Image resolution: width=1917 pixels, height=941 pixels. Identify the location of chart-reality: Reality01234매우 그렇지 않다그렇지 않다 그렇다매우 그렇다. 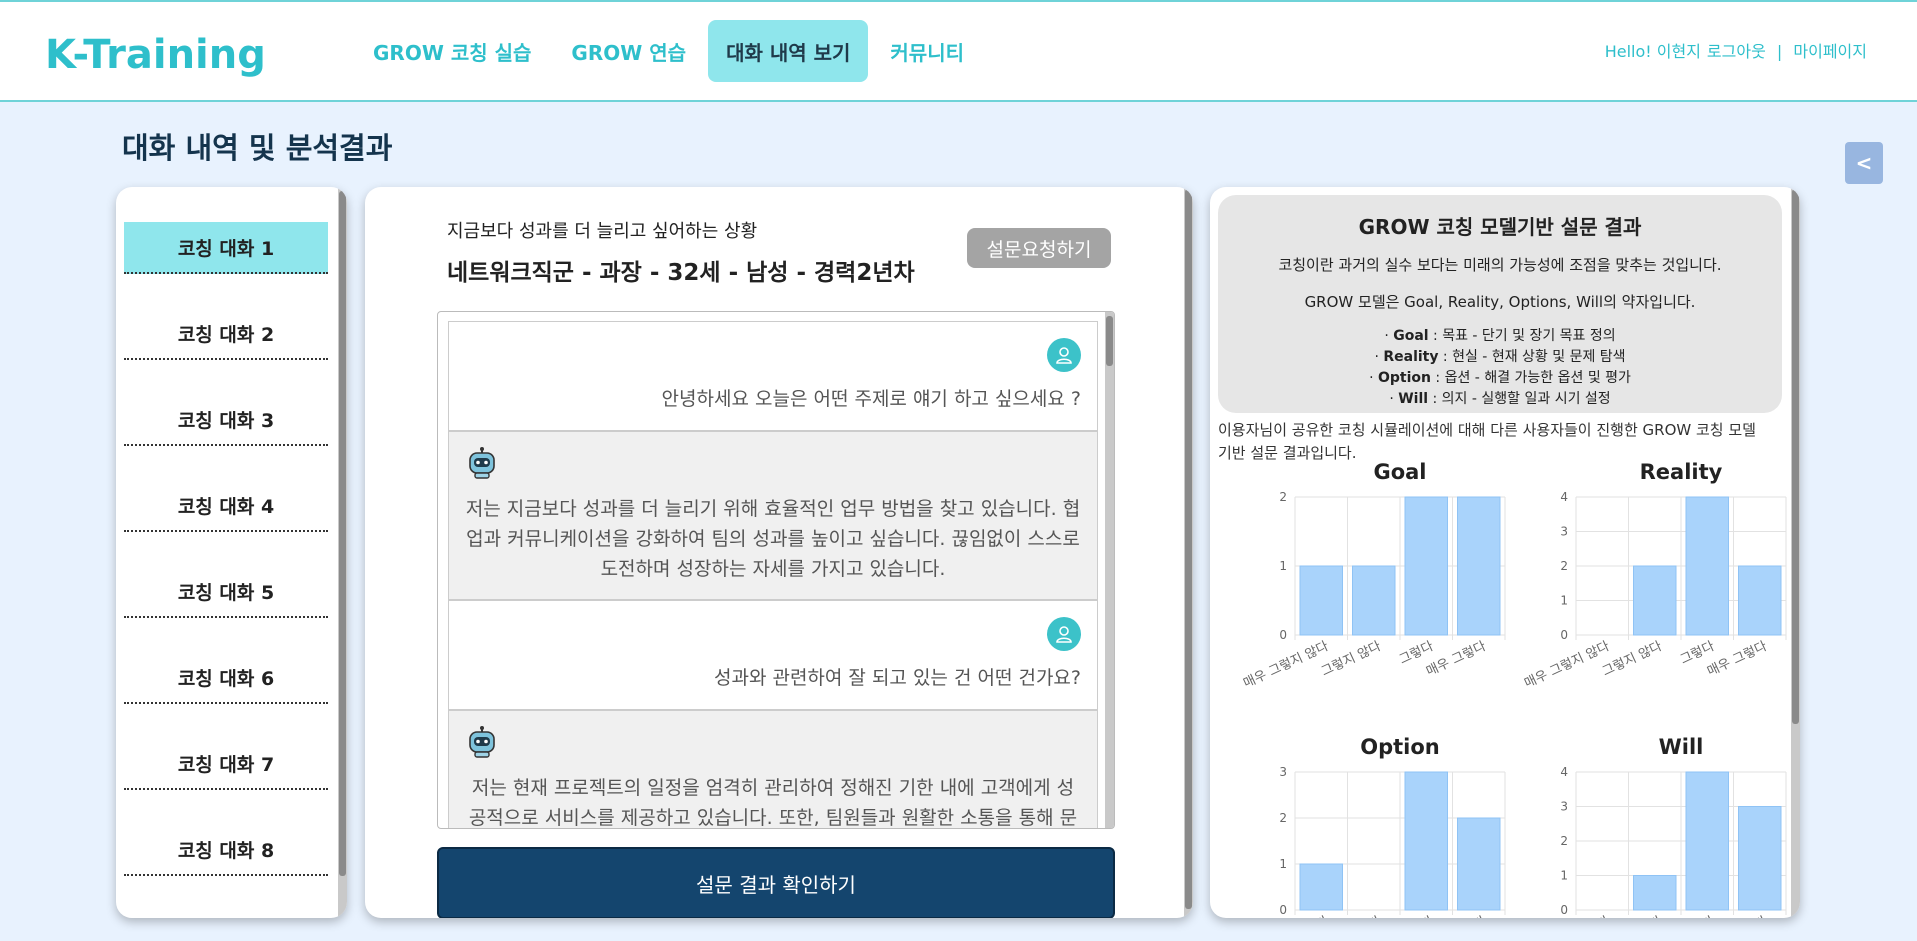
(1654, 577).